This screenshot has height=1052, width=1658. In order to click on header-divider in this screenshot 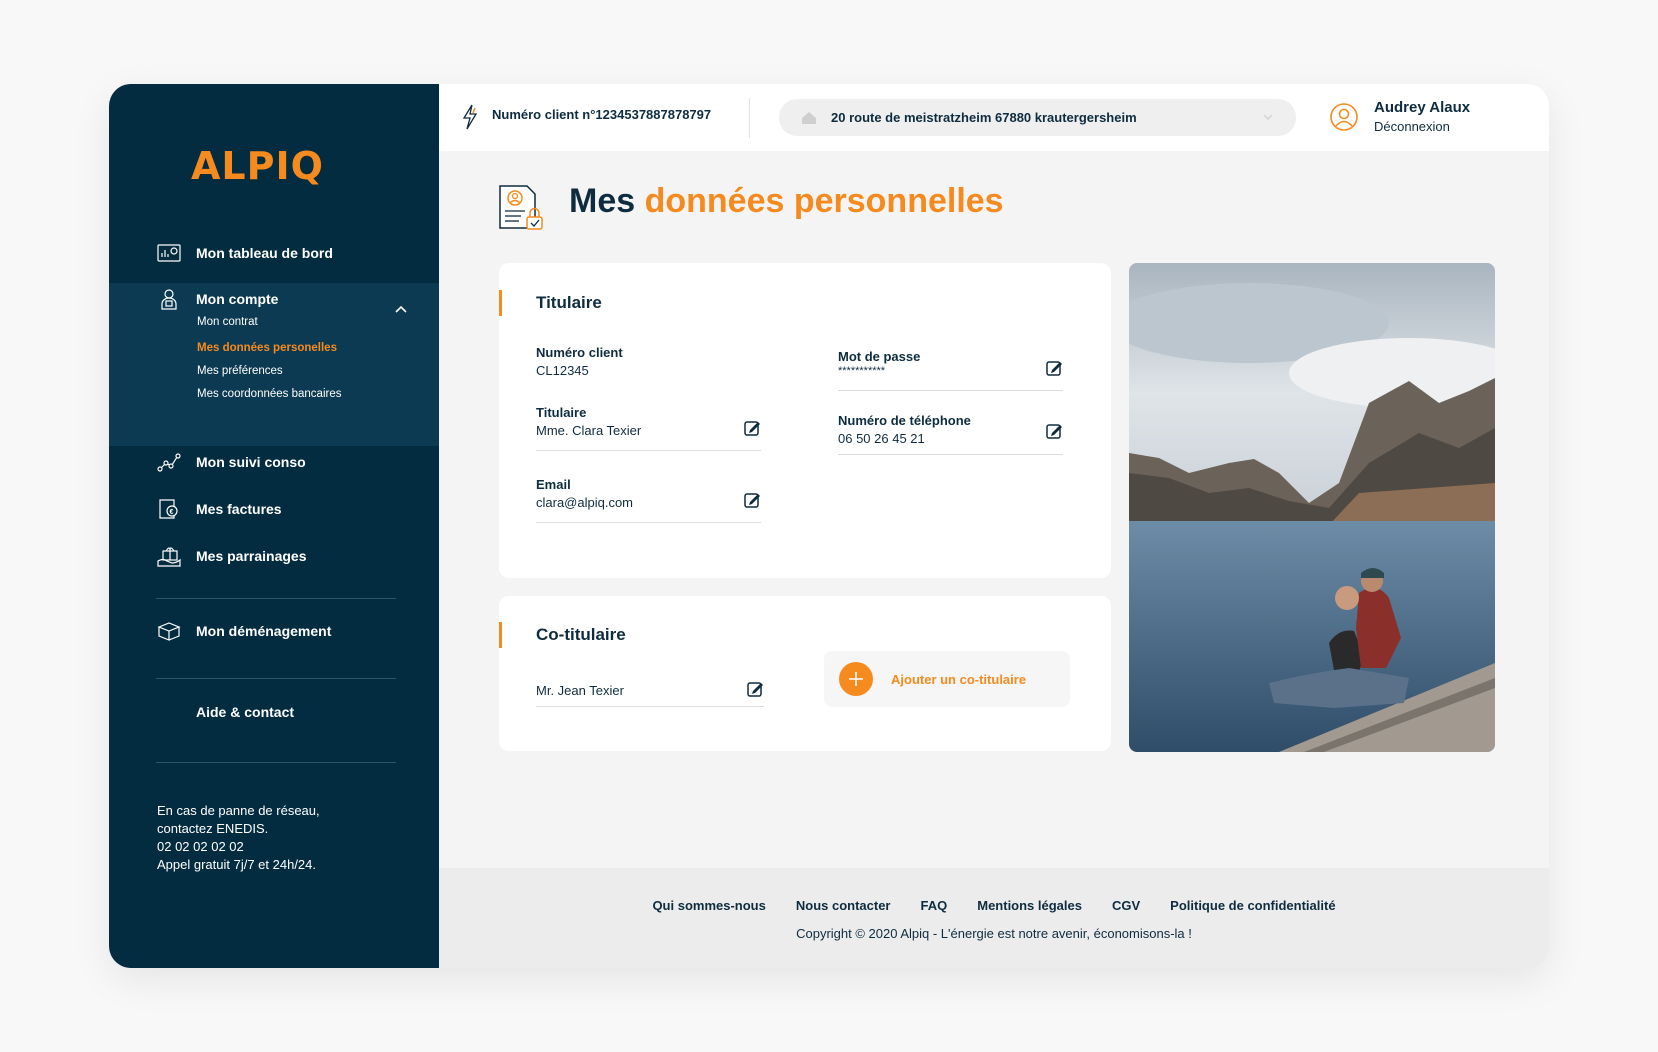, I will do `click(749, 118)`.